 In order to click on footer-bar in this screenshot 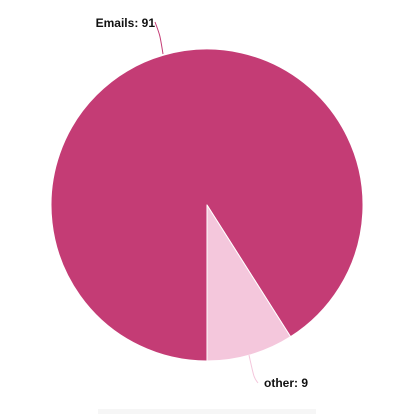, I will do `click(207, 411)`.